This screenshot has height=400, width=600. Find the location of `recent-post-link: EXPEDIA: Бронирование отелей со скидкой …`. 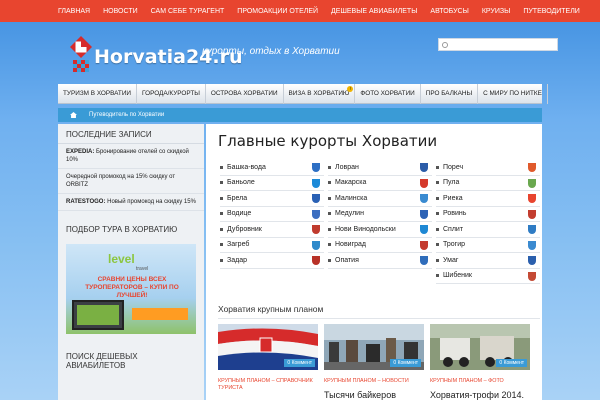

recent-post-link: EXPEDIA: Бронирование отелей со скидкой … is located at coordinates (131, 156).